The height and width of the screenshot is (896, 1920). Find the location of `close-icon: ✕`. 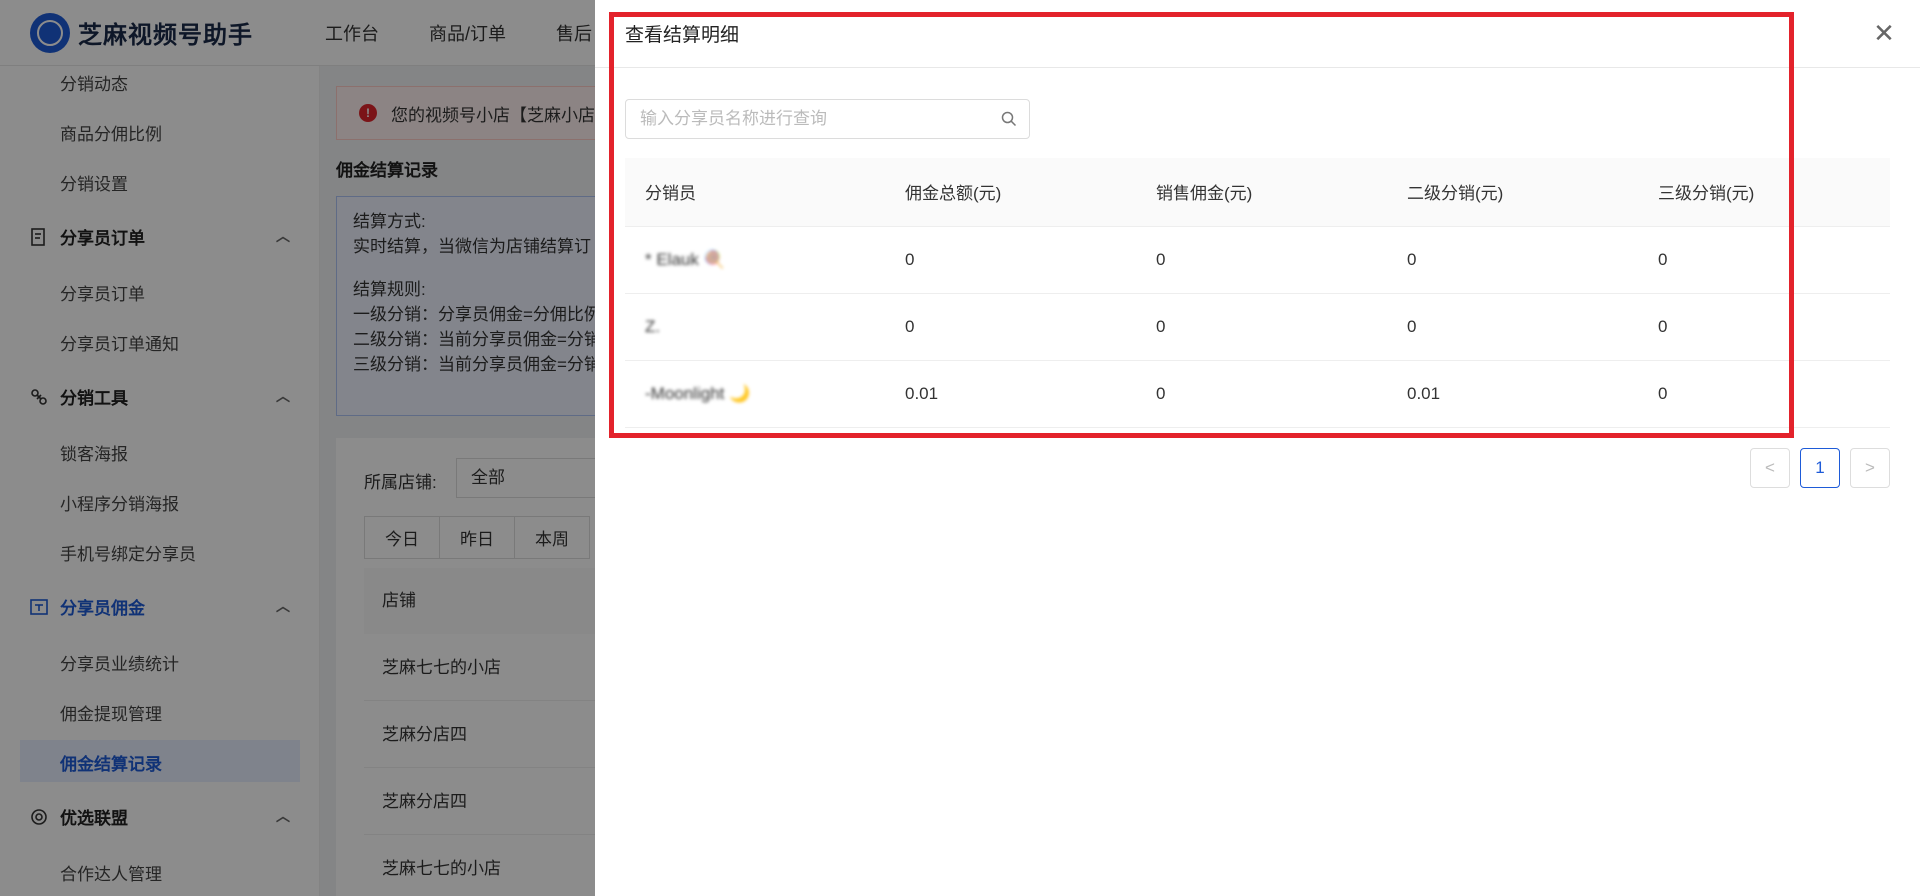

close-icon: ✕ is located at coordinates (1884, 33).